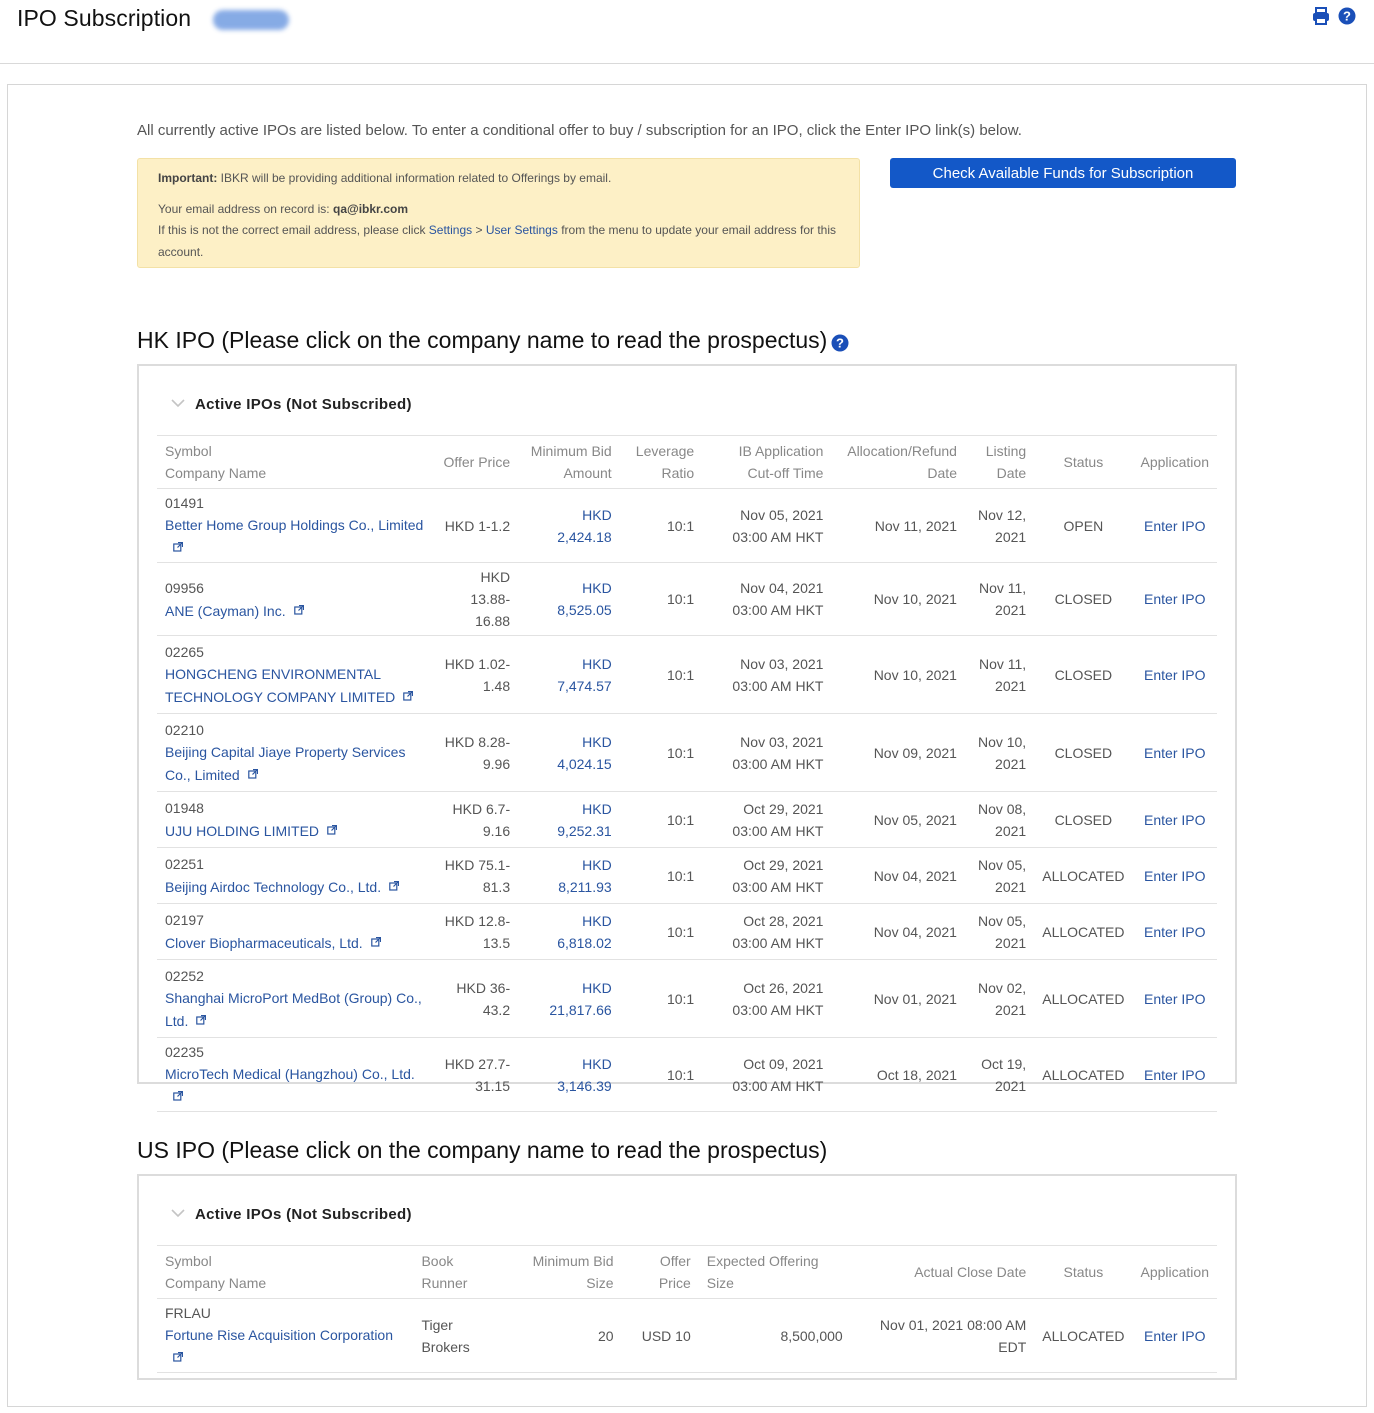 The height and width of the screenshot is (1413, 1374). Describe the element at coordinates (1321, 16) in the screenshot. I see `print-icon` at that location.